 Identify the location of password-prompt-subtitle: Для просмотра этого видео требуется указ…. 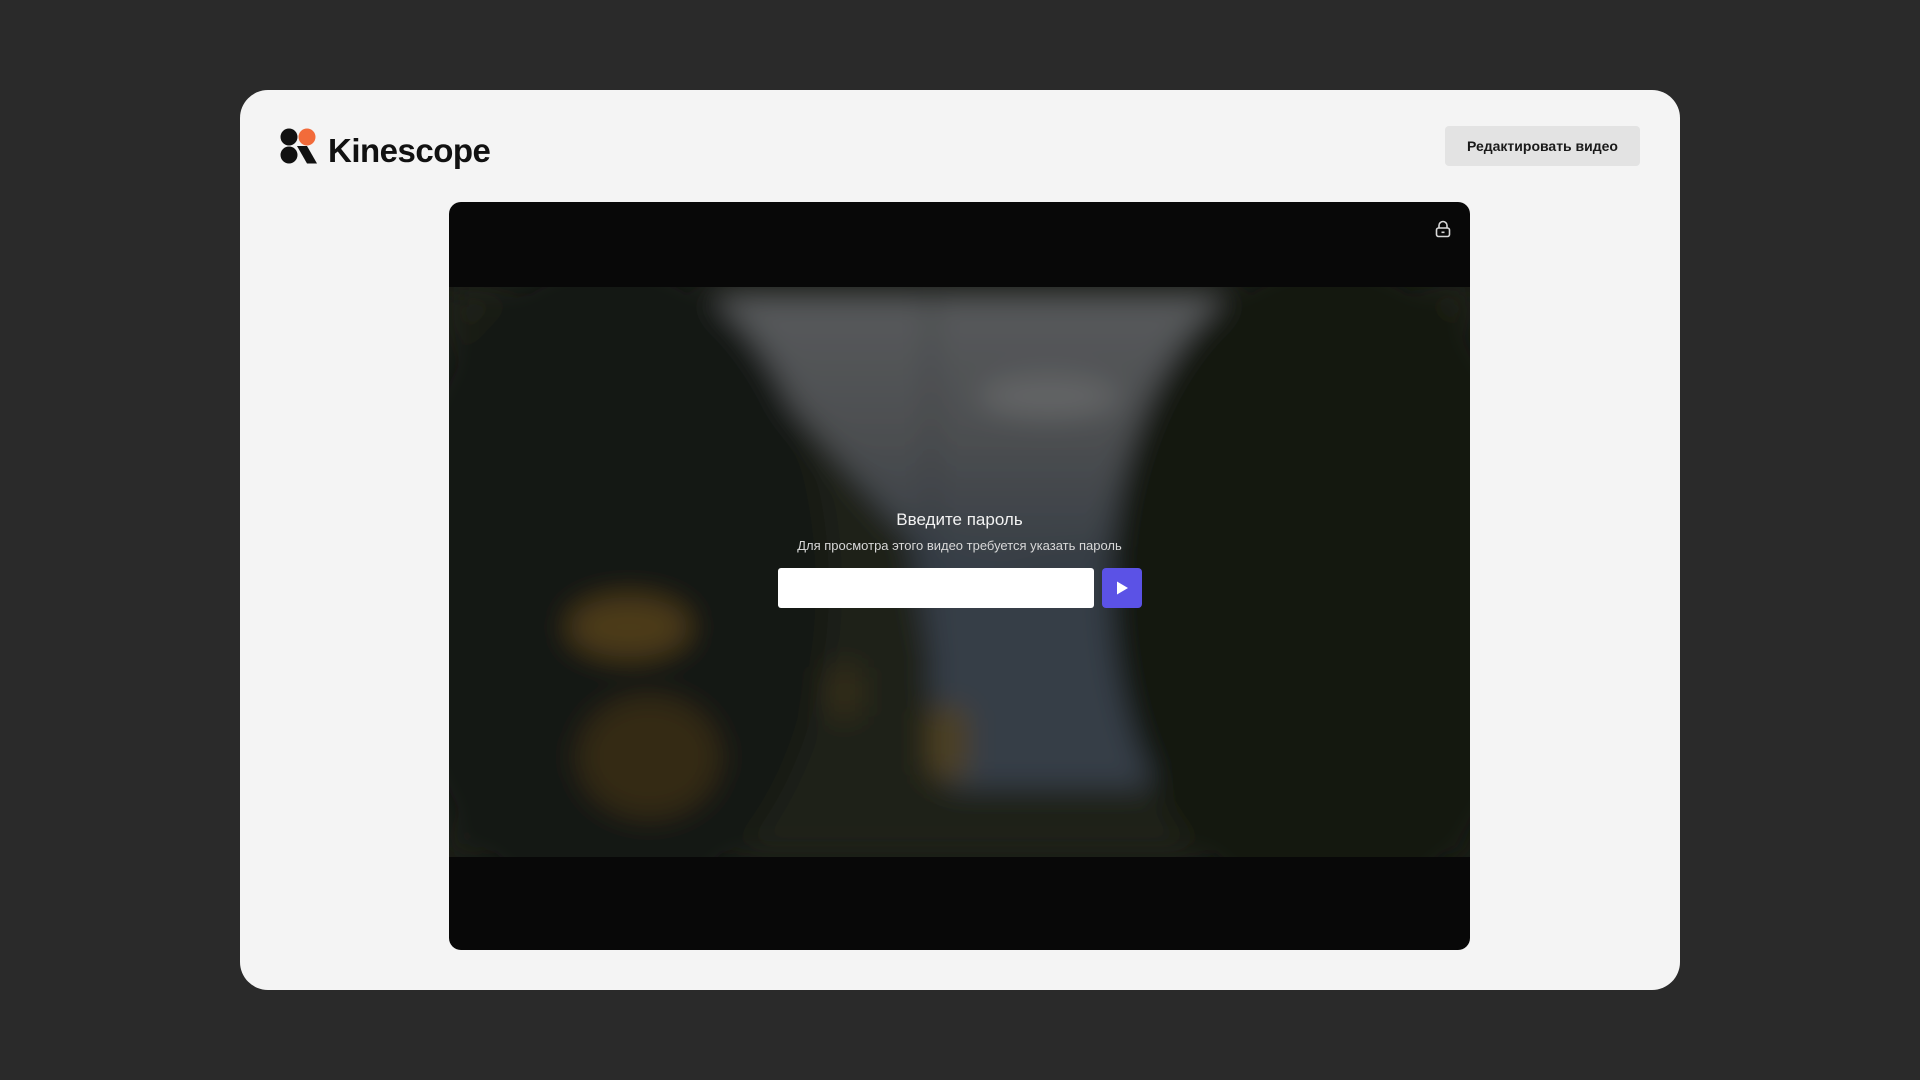
(959, 545).